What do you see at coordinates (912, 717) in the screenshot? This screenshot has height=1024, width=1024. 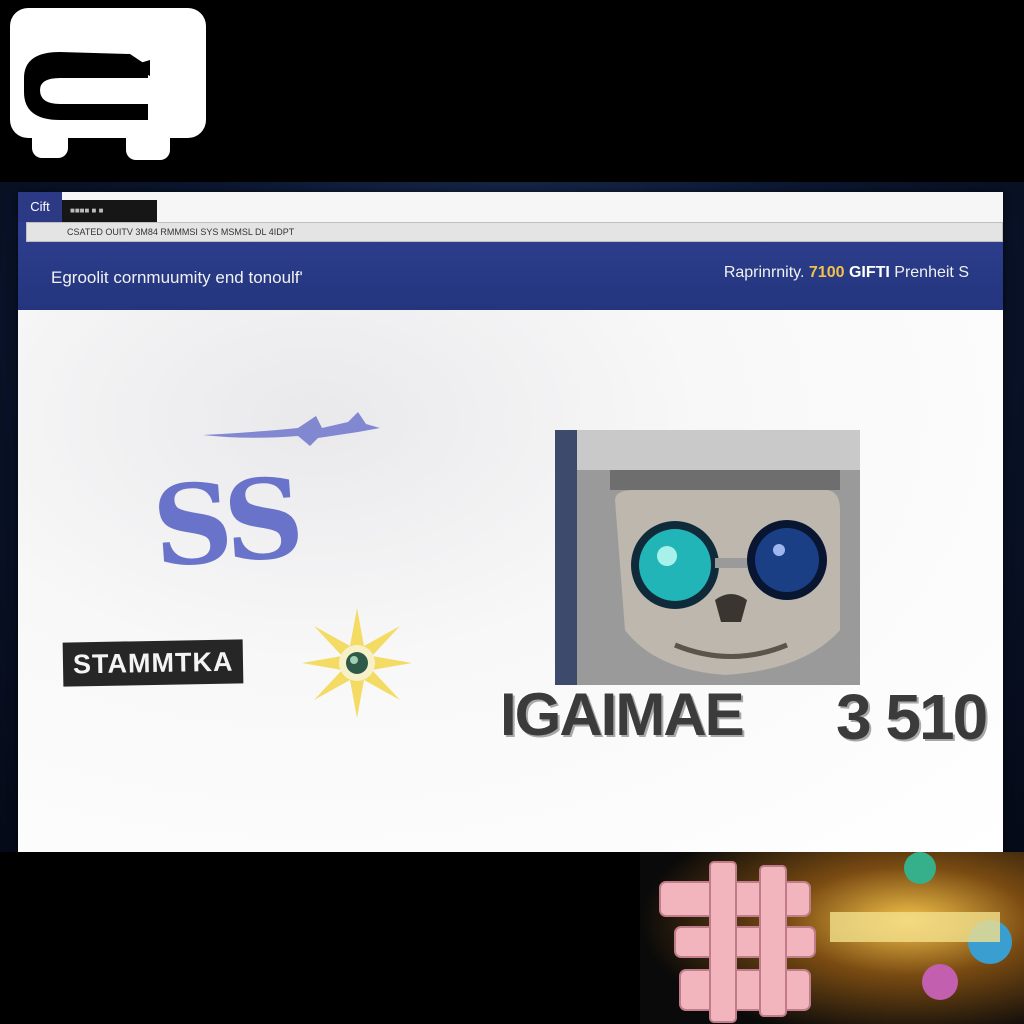 I see `game-number: 3 510` at bounding box center [912, 717].